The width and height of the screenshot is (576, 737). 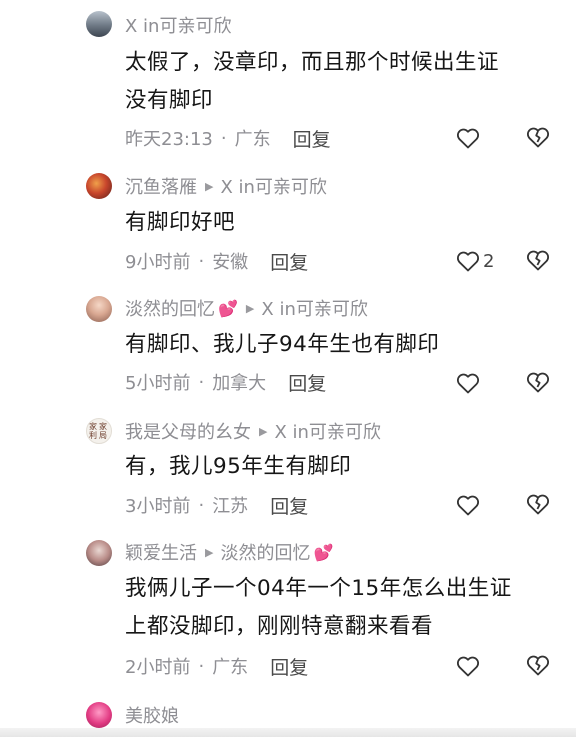 What do you see at coordinates (489, 261) in the screenshot?
I see `like-count: 2` at bounding box center [489, 261].